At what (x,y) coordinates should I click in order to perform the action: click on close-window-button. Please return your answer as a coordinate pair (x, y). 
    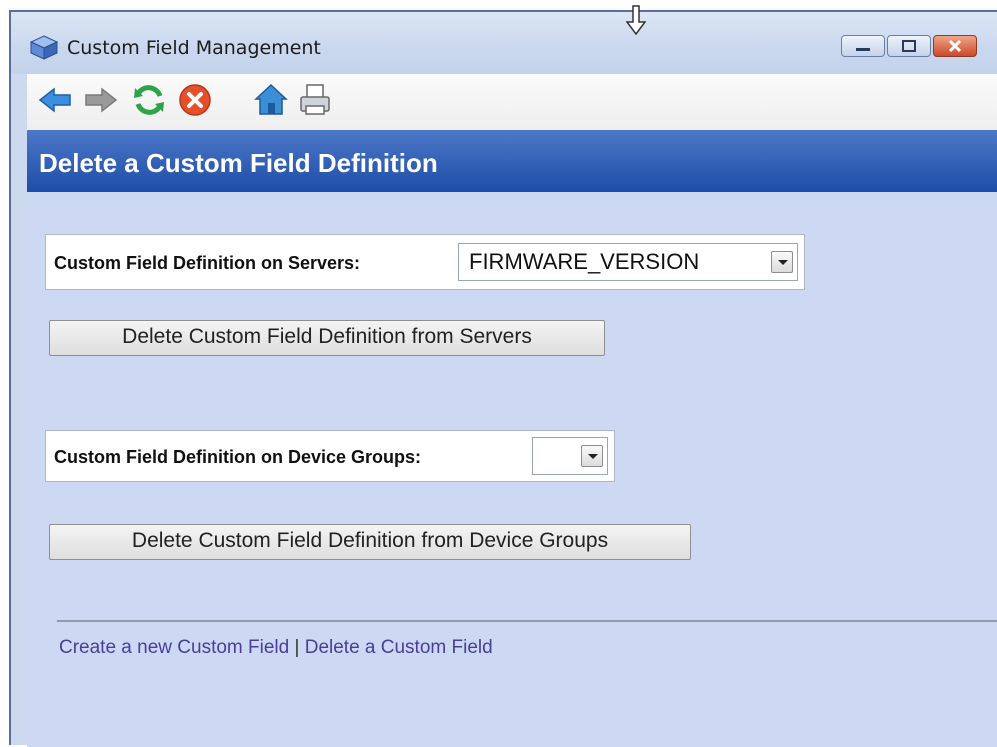
    Looking at the image, I should click on (955, 46).